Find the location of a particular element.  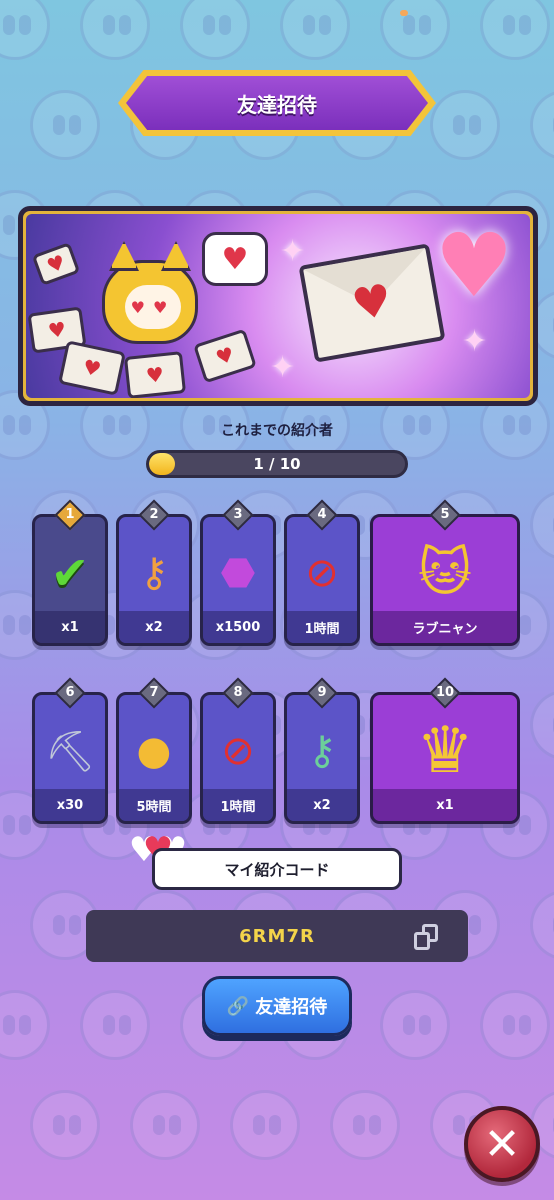

reward-number-badge: 7 is located at coordinates (154, 693).